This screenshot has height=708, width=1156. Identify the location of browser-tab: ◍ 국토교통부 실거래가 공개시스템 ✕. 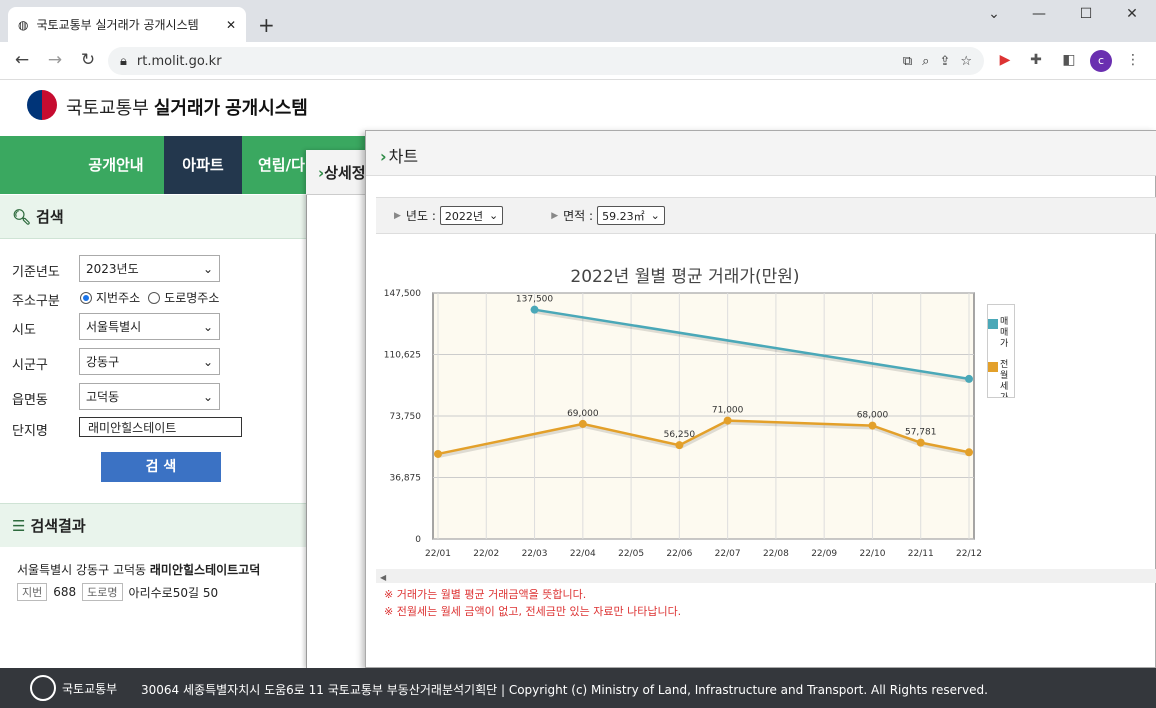
(127, 24).